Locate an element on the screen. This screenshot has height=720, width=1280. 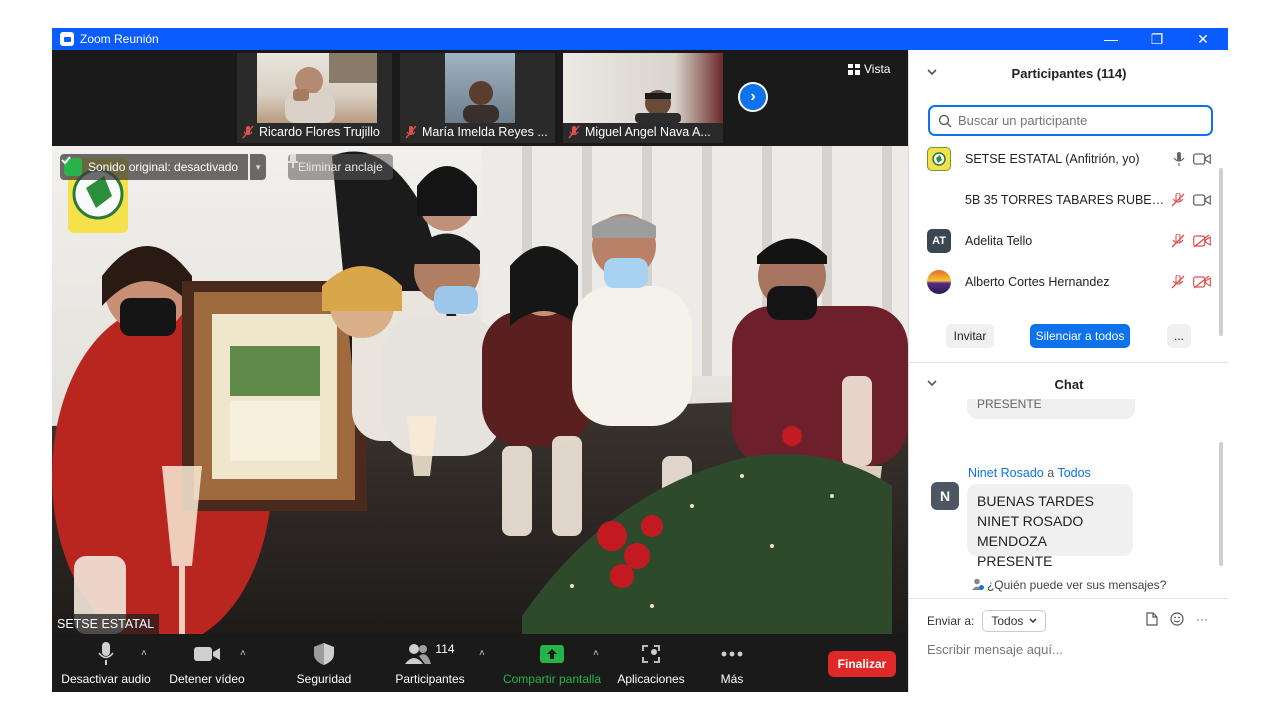
chat-tools: ··· is located at coordinates (1177, 619).